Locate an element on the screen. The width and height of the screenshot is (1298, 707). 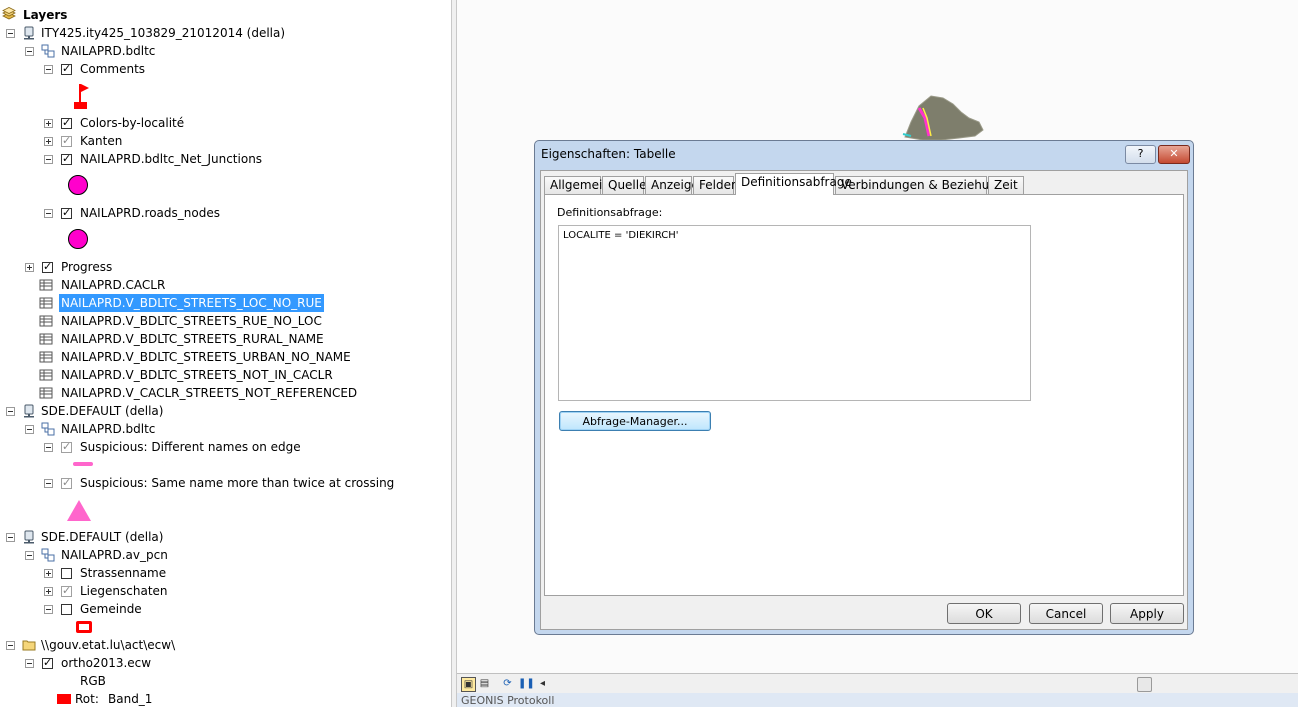
toc-table-not-referenced: NAILAPRD.V_CACLR_STREETS_NOT_REFERENCED is located at coordinates (225, 393).